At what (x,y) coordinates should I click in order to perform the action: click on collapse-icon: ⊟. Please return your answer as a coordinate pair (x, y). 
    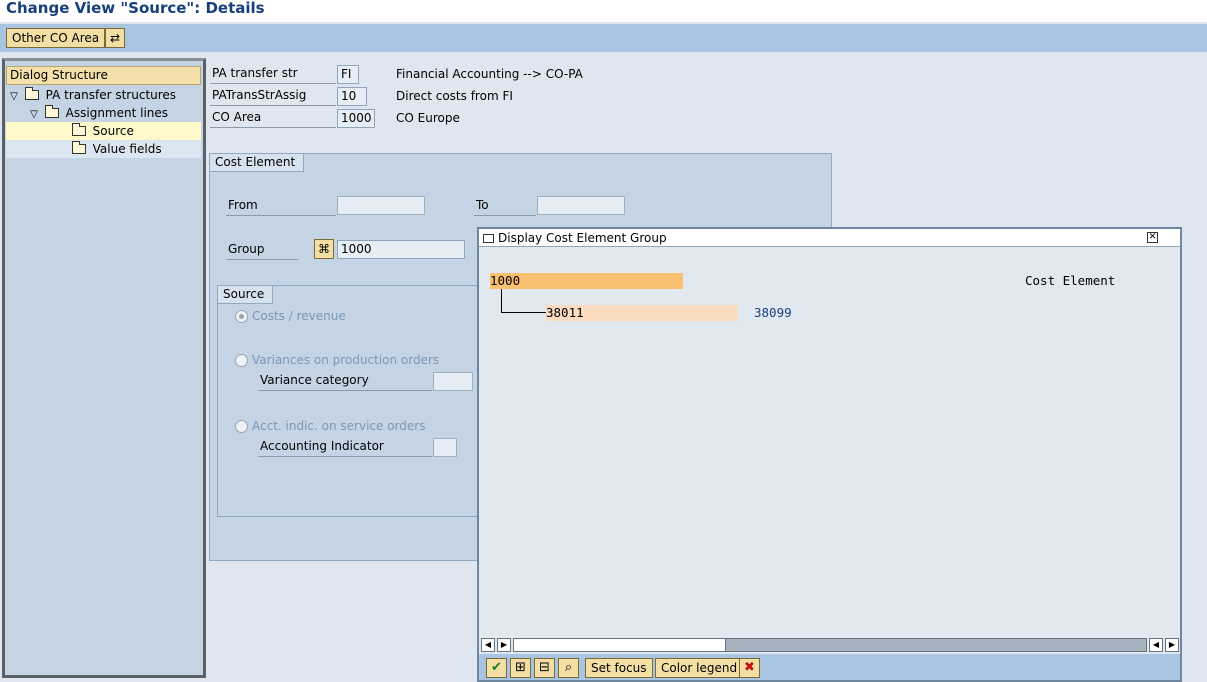
    Looking at the image, I should click on (544, 667).